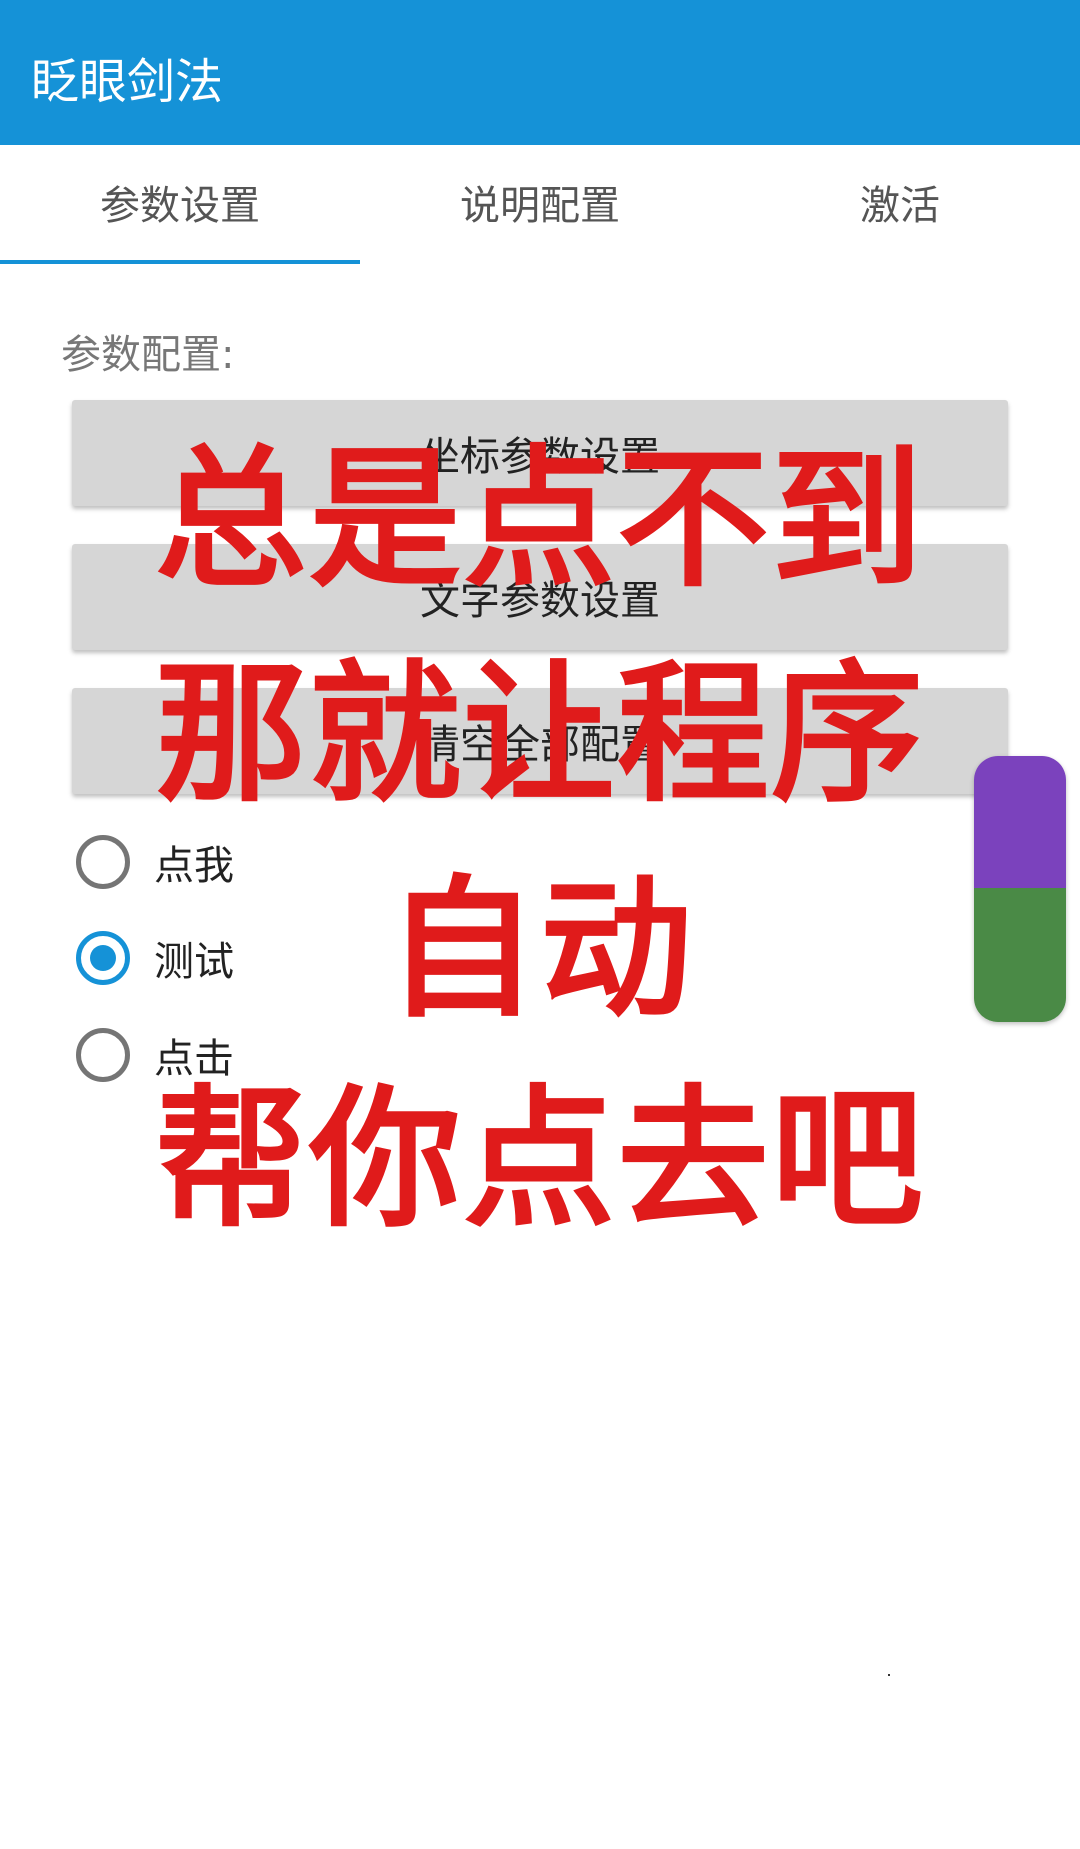 The height and width of the screenshot is (1849, 1080). I want to click on overlay-caption-line-1: 总是点不到, so click(540, 519).